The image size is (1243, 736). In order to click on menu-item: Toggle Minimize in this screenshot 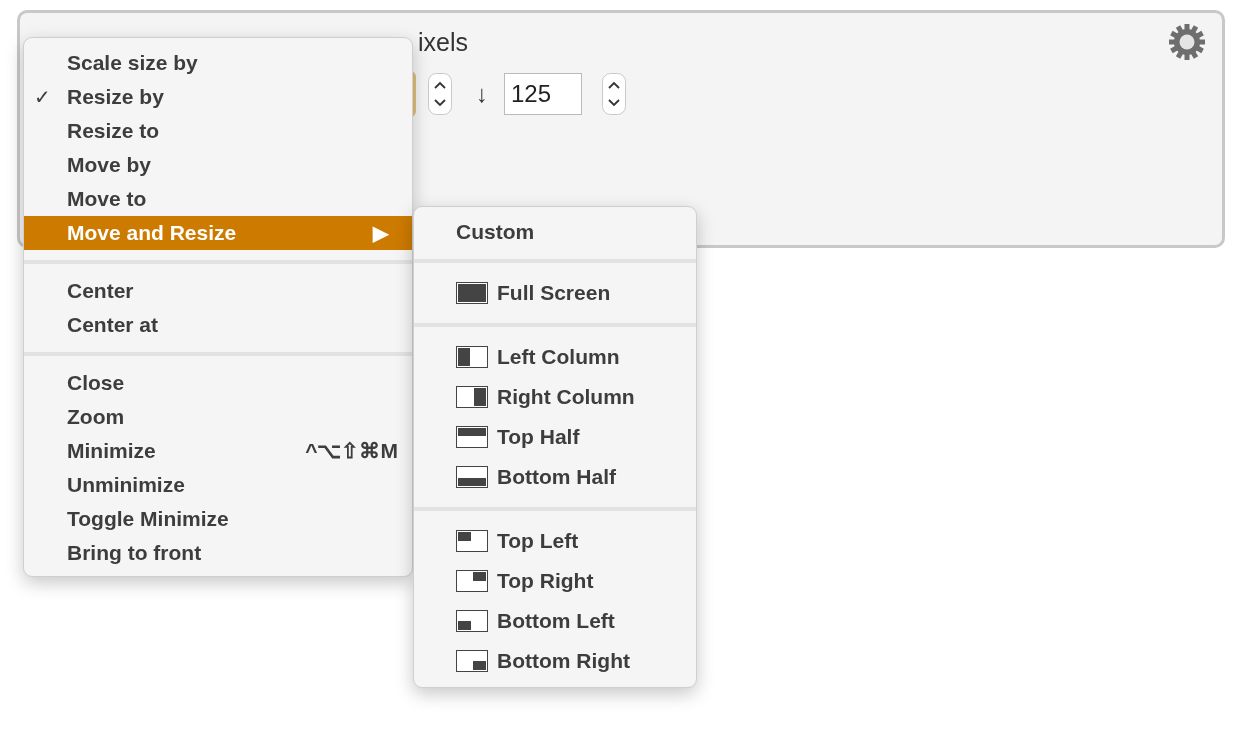, I will do `click(218, 519)`.